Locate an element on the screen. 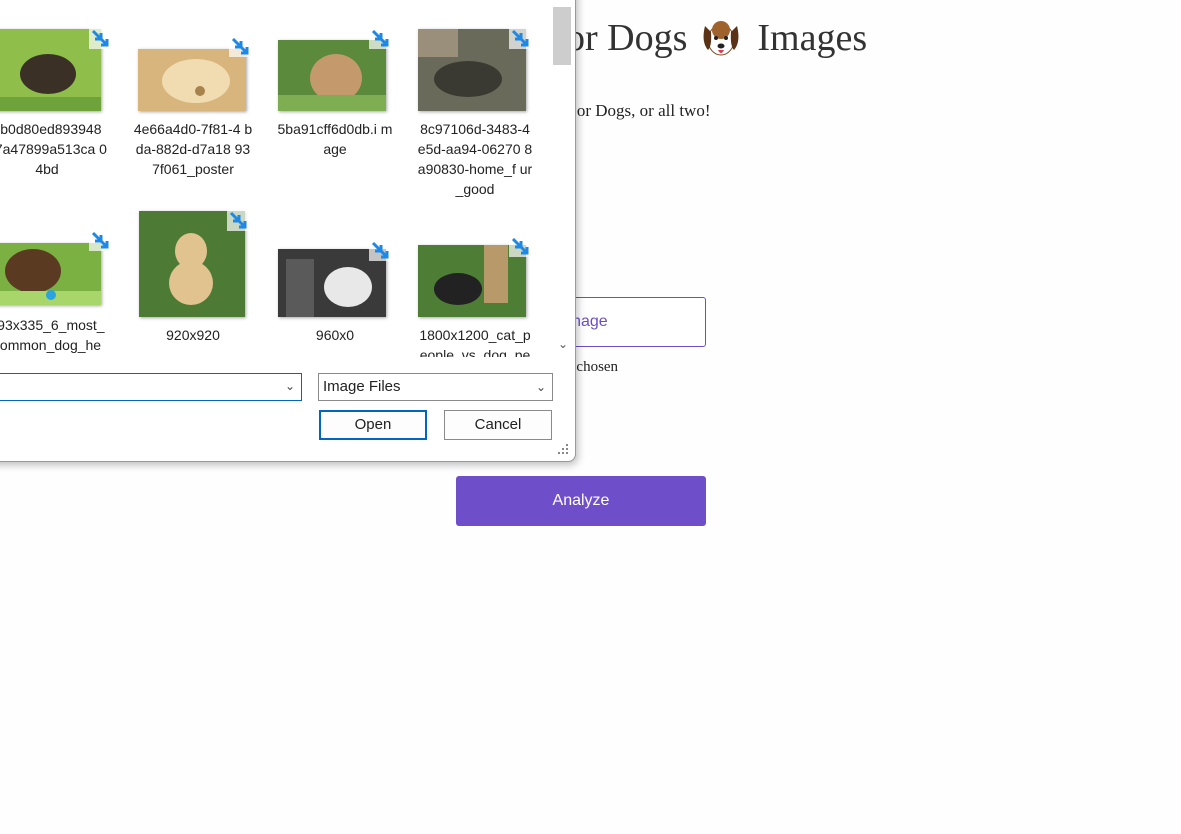  page-title-part2: Images is located at coordinates (812, 38).